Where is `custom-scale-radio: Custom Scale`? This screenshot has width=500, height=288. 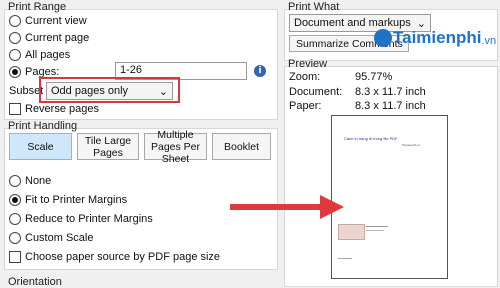 custom-scale-radio: Custom Scale is located at coordinates (51, 238).